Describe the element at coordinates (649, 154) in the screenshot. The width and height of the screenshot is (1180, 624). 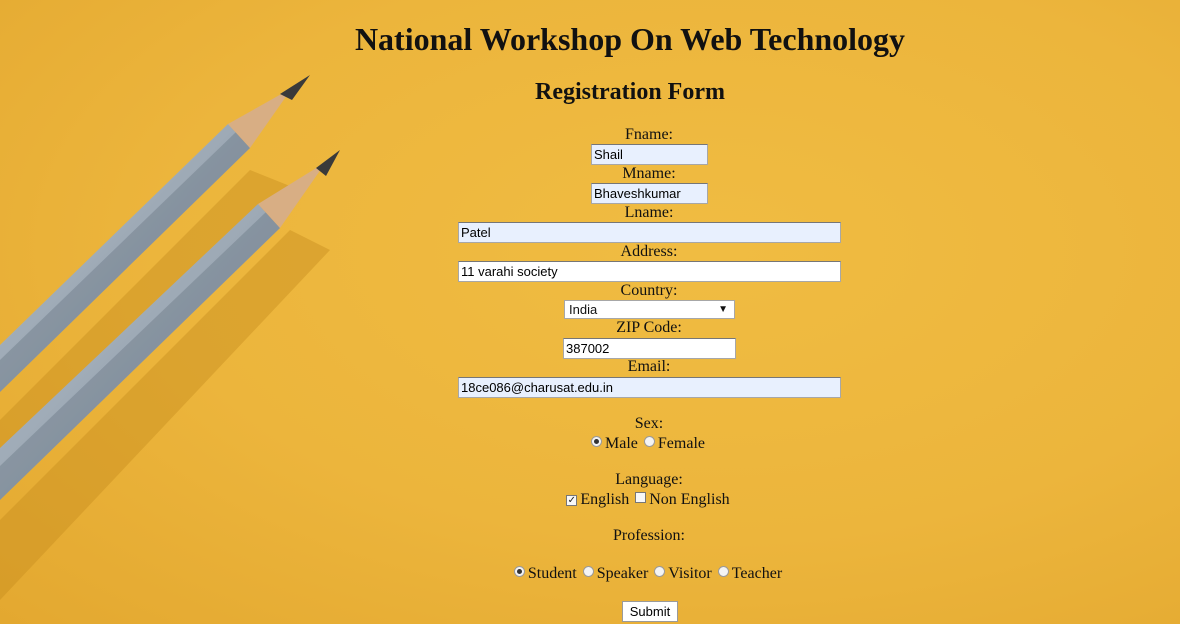
I see `fname-field` at that location.